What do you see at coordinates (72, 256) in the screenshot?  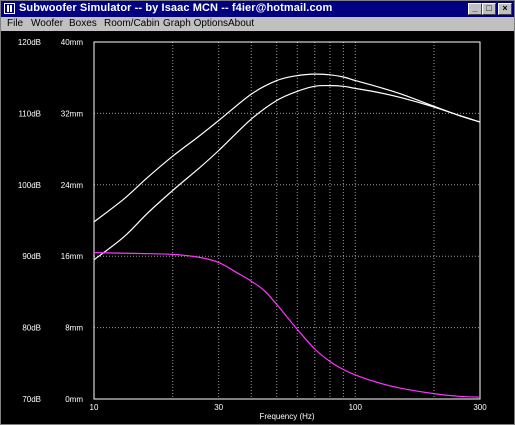 I see `y-right-tick-label: 16mm` at bounding box center [72, 256].